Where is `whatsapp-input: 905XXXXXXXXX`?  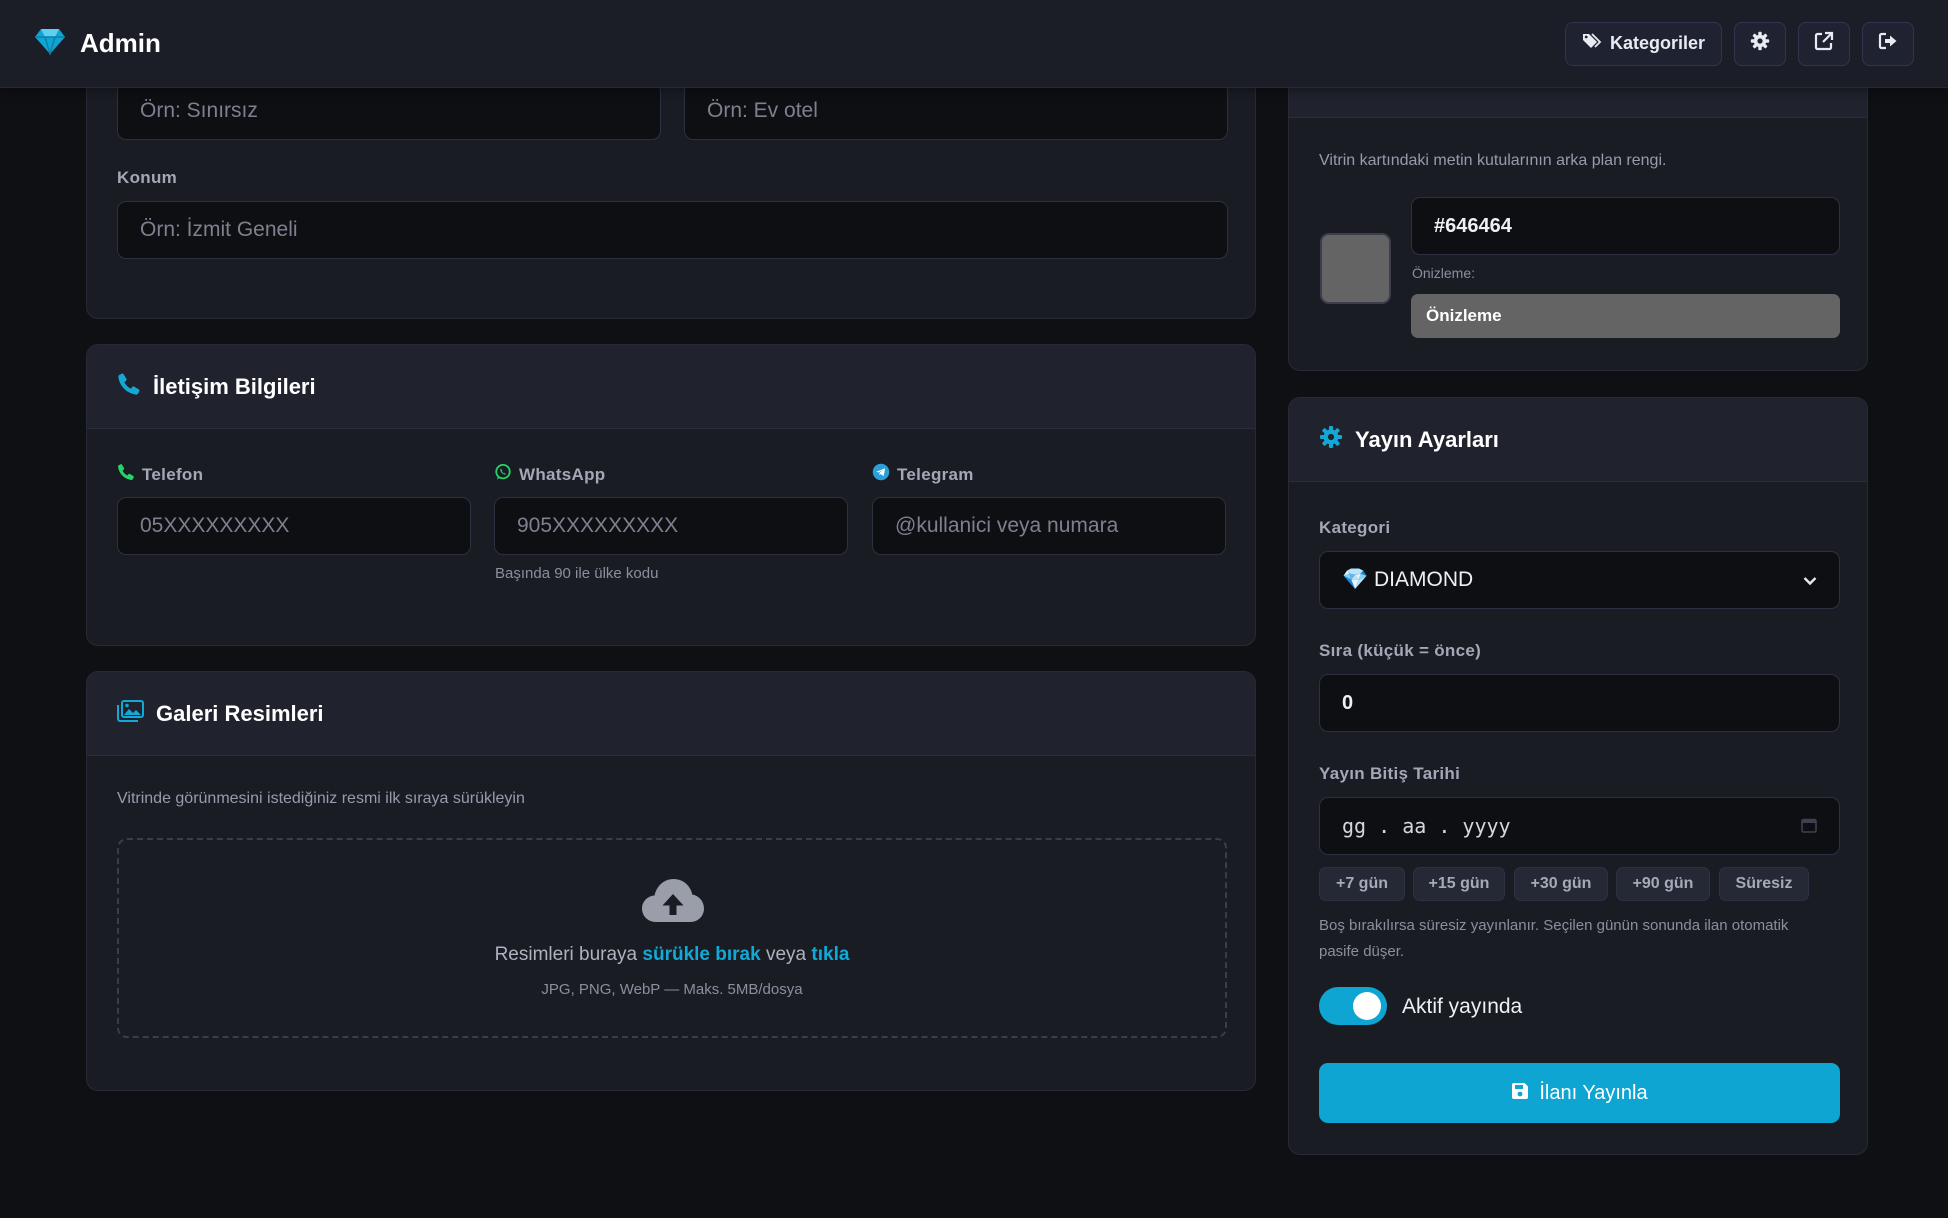 whatsapp-input: 905XXXXXXXXX is located at coordinates (671, 526).